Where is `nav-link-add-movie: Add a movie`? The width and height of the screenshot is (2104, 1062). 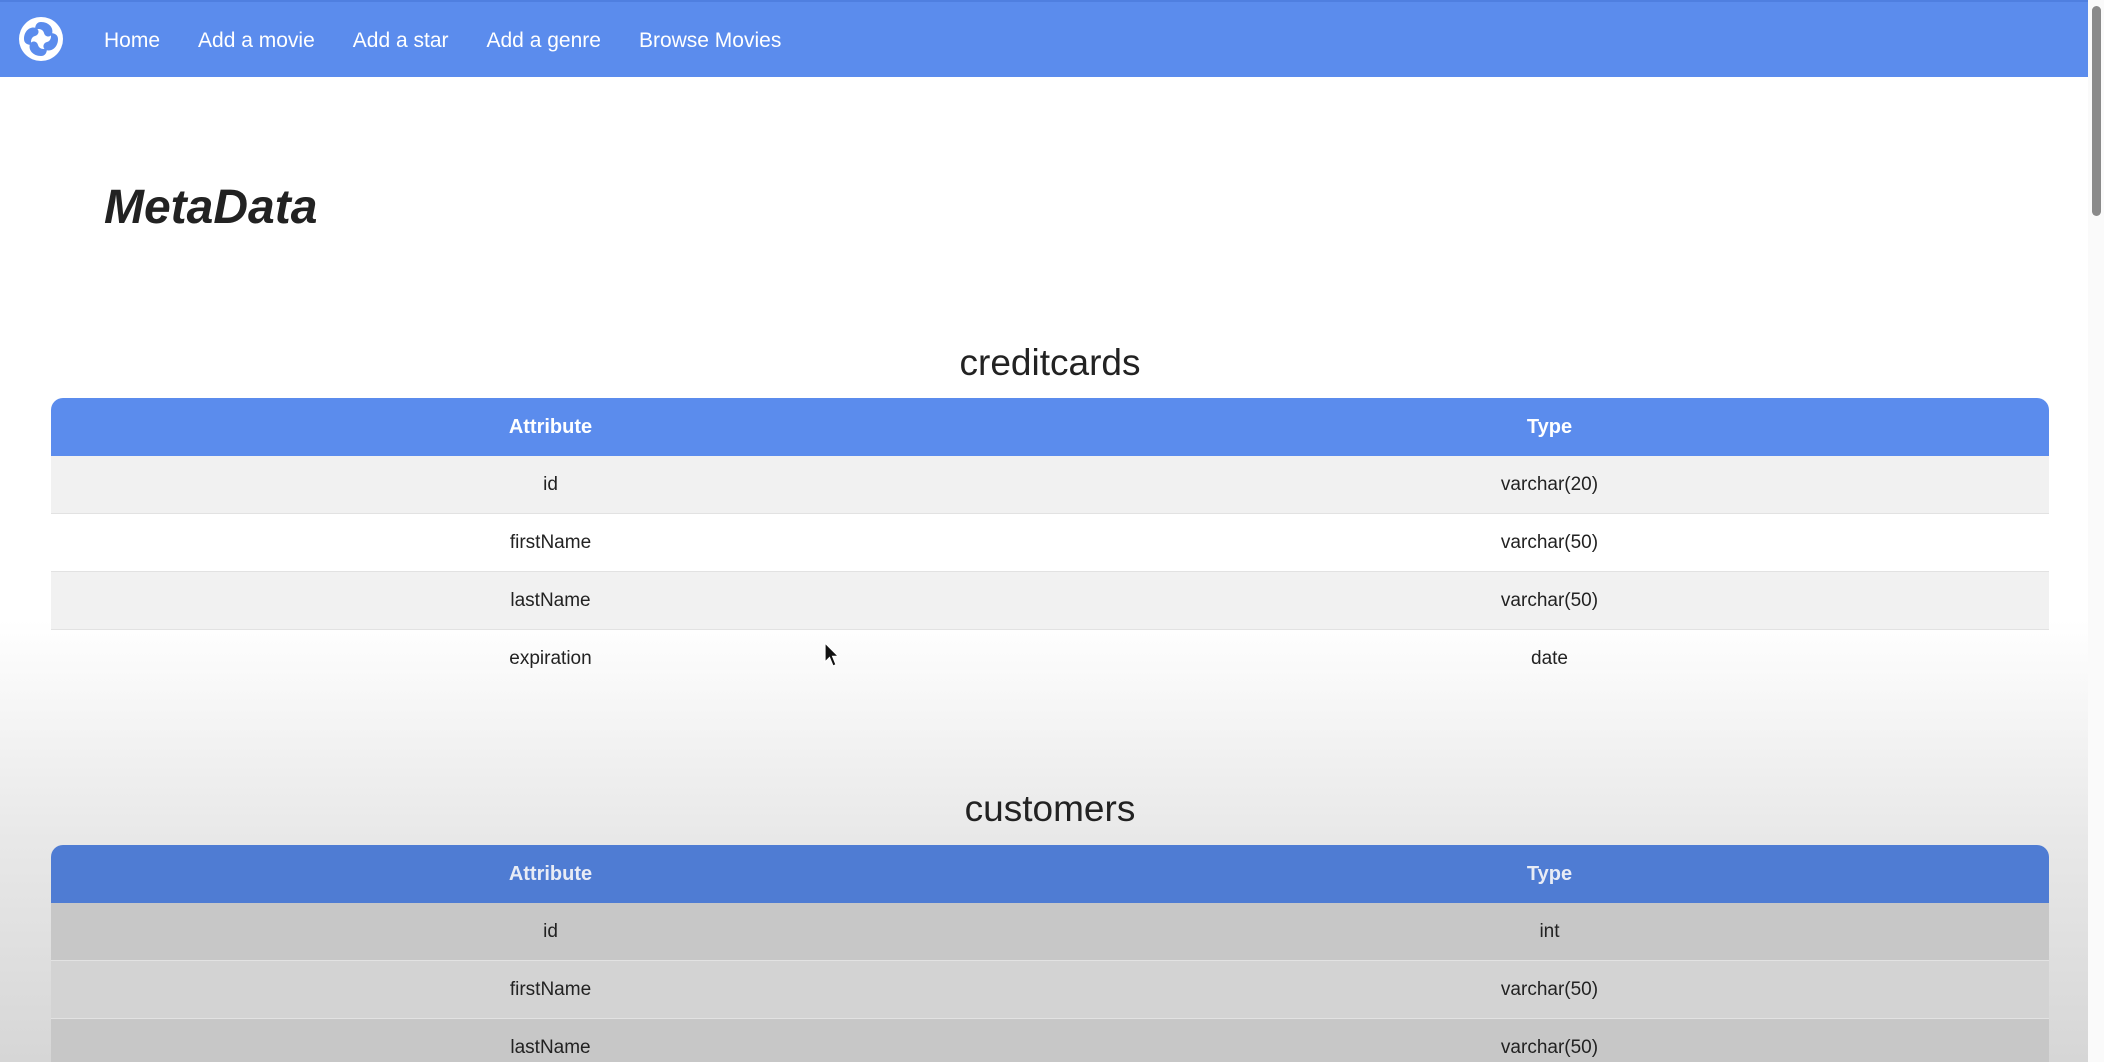 nav-link-add-movie: Add a movie is located at coordinates (256, 41).